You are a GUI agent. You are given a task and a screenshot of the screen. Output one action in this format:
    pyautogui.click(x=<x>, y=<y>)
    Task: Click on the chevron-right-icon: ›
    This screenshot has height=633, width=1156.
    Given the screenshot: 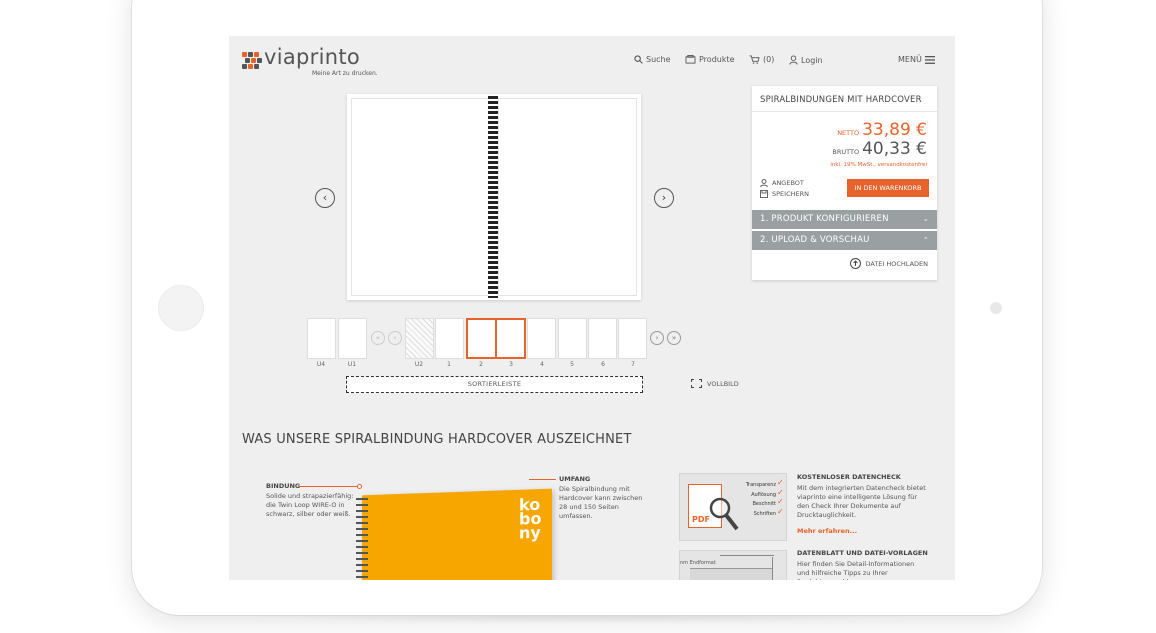 What is the action you would take?
    pyautogui.click(x=664, y=197)
    